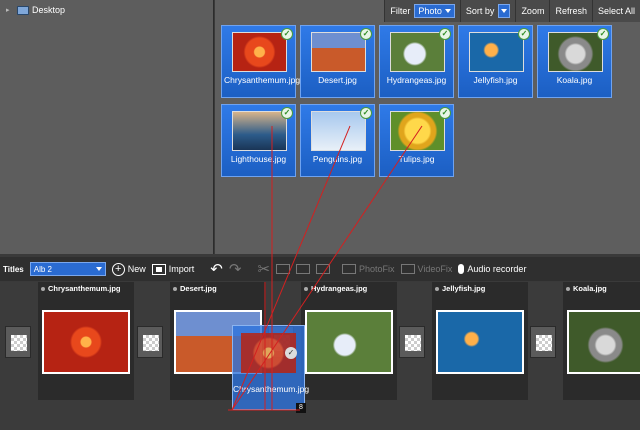 This screenshot has height=430, width=640. I want to click on photo-tile: ✓ Koala.jpg, so click(574, 61).